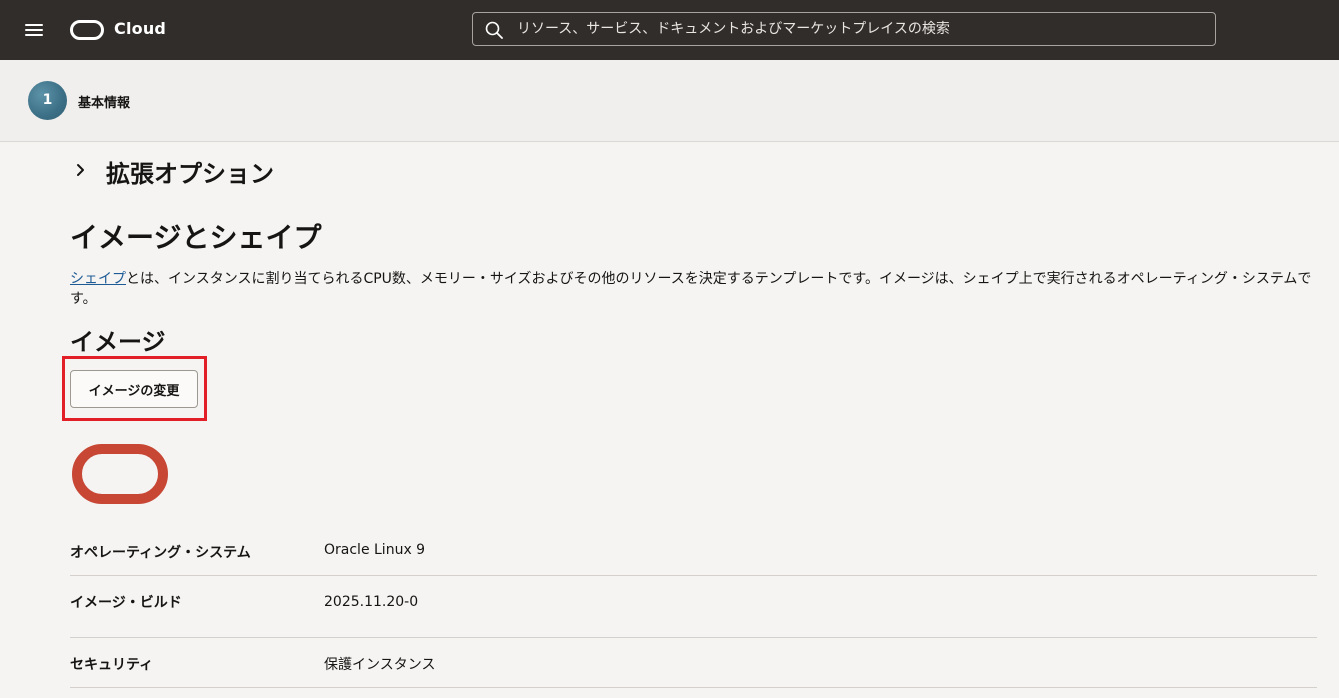 The image size is (1339, 698). Describe the element at coordinates (126, 603) in the screenshot. I see `detail-label: イメージ・ビルド` at that location.